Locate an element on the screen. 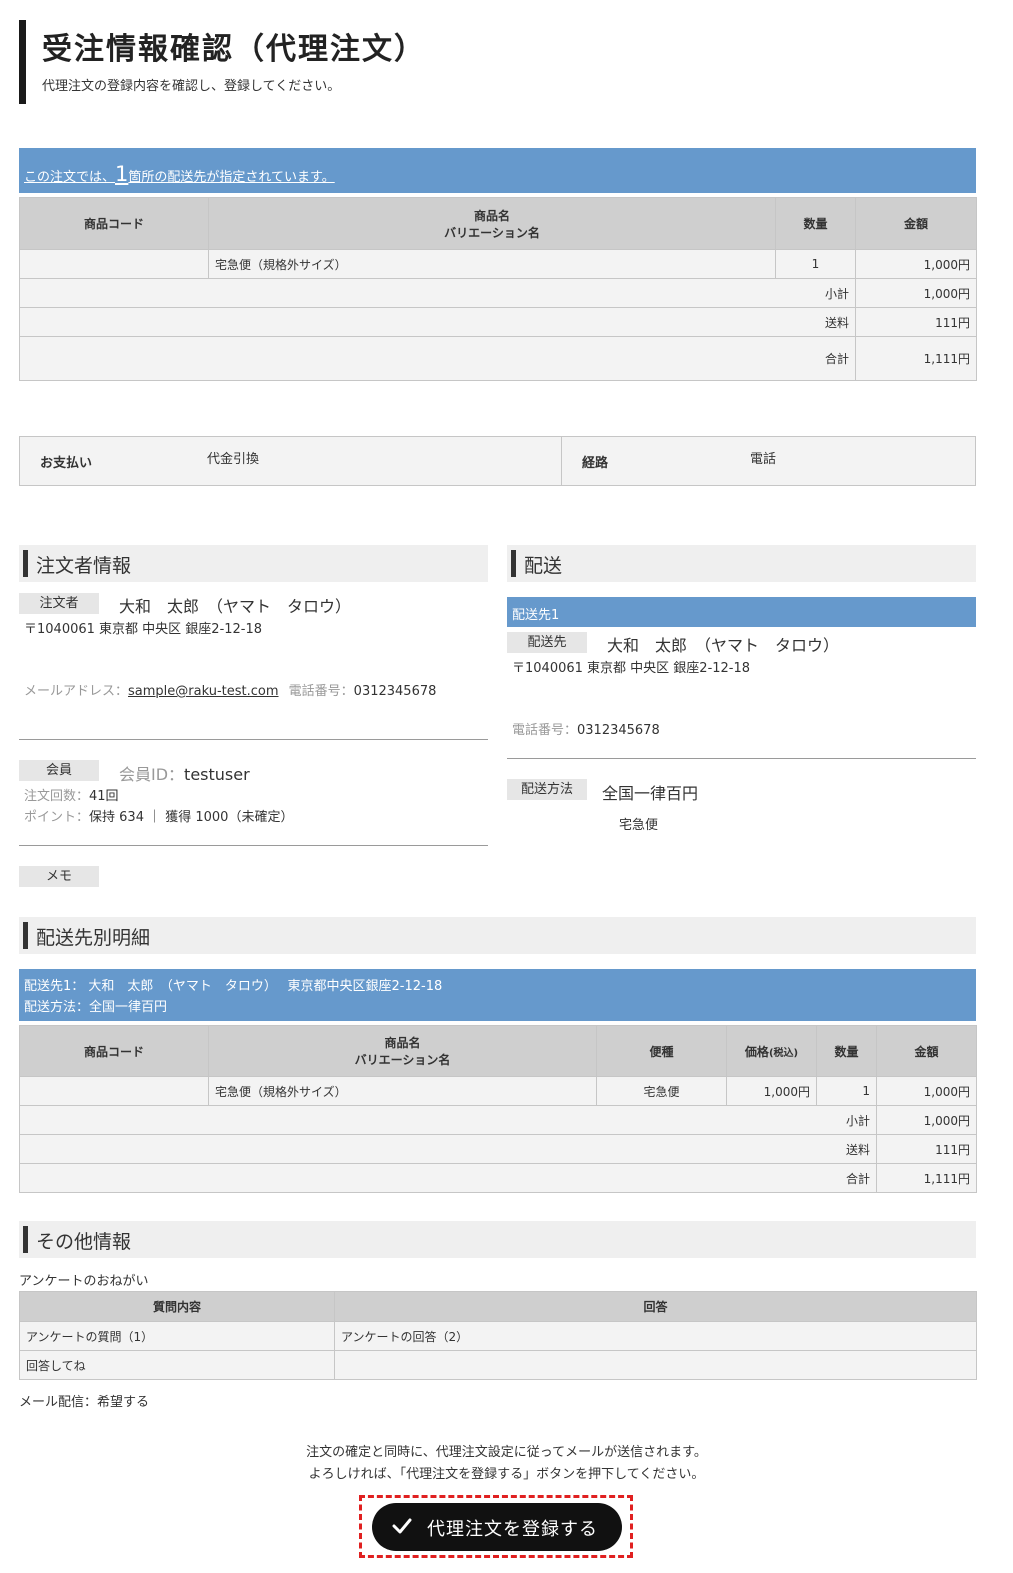 The image size is (1013, 1573). orderer-phone: 0312345678 is located at coordinates (395, 691).